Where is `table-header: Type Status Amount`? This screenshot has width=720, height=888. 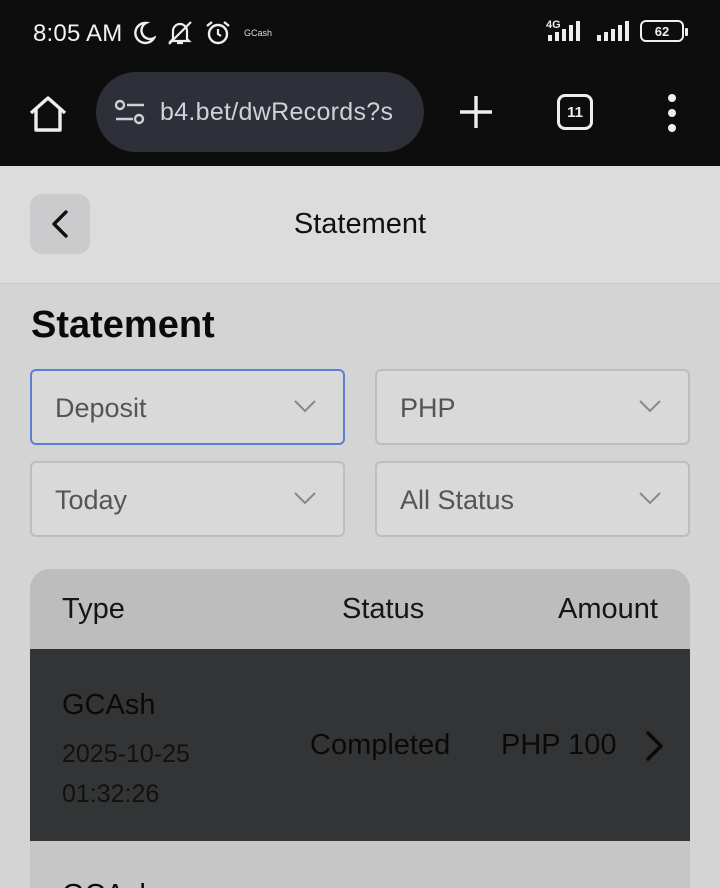 table-header: Type Status Amount is located at coordinates (360, 609).